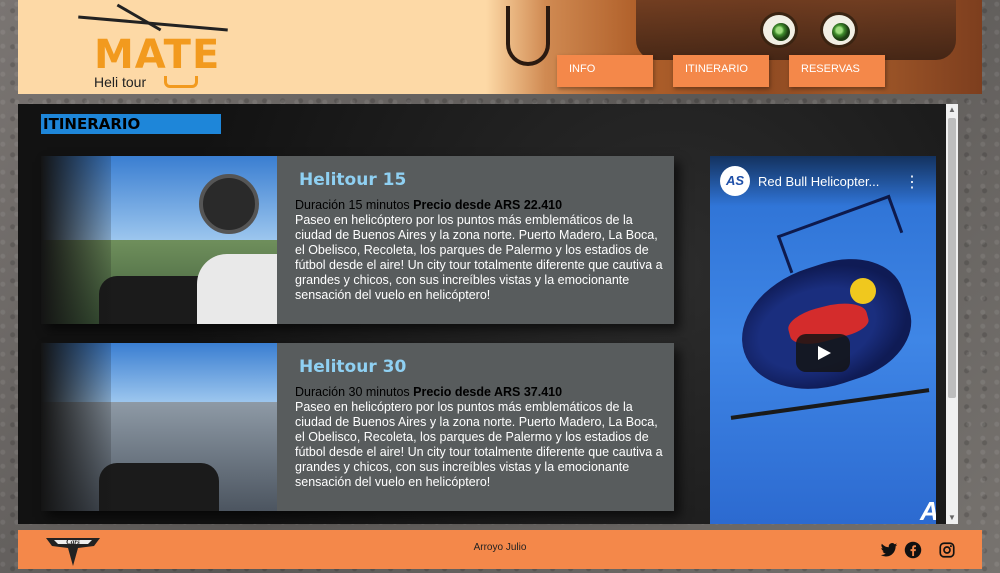 The image size is (1000, 573). Describe the element at coordinates (912, 182) in the screenshot. I see `more-vert-icon: ⋮` at that location.